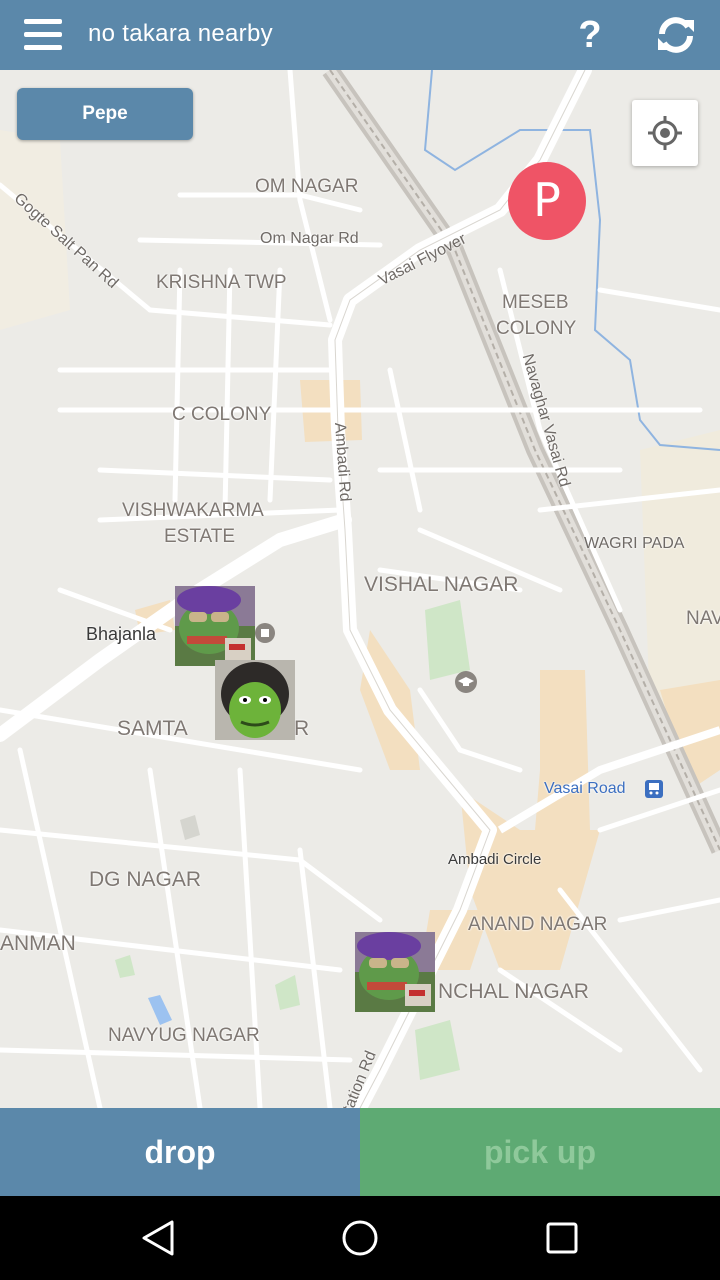  Describe the element at coordinates (538, 924) in the screenshot. I see `area-label: ANAND NAGAR` at that location.